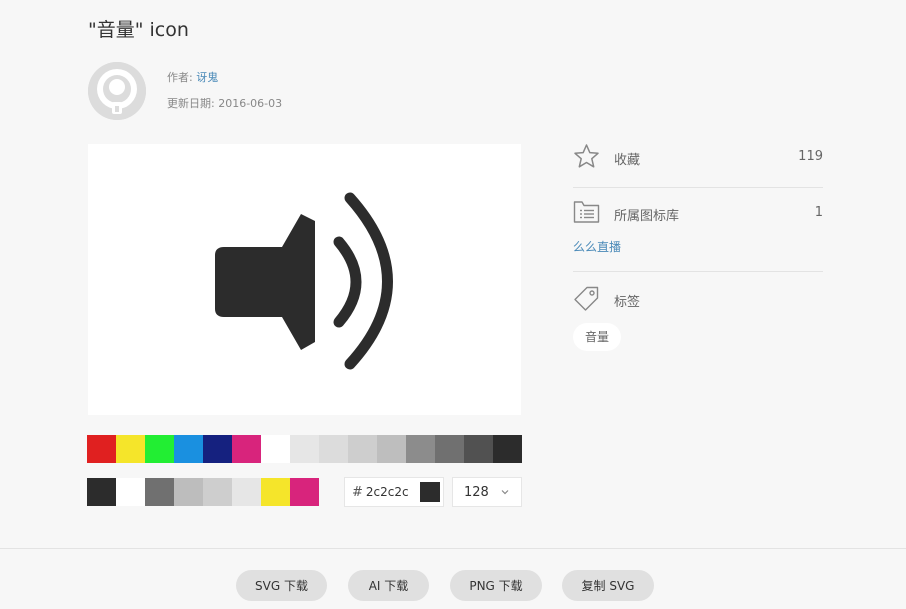 The height and width of the screenshot is (609, 906). I want to click on footer-divider, so click(453, 548).